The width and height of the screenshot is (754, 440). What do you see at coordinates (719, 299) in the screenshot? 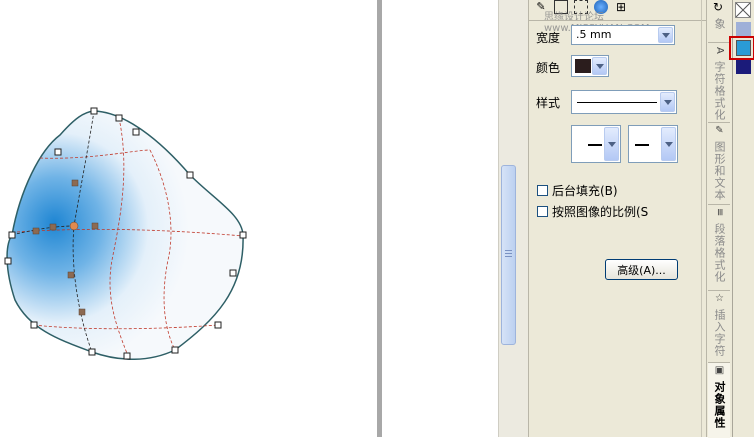
I see `star-icon: ☆` at bounding box center [719, 299].